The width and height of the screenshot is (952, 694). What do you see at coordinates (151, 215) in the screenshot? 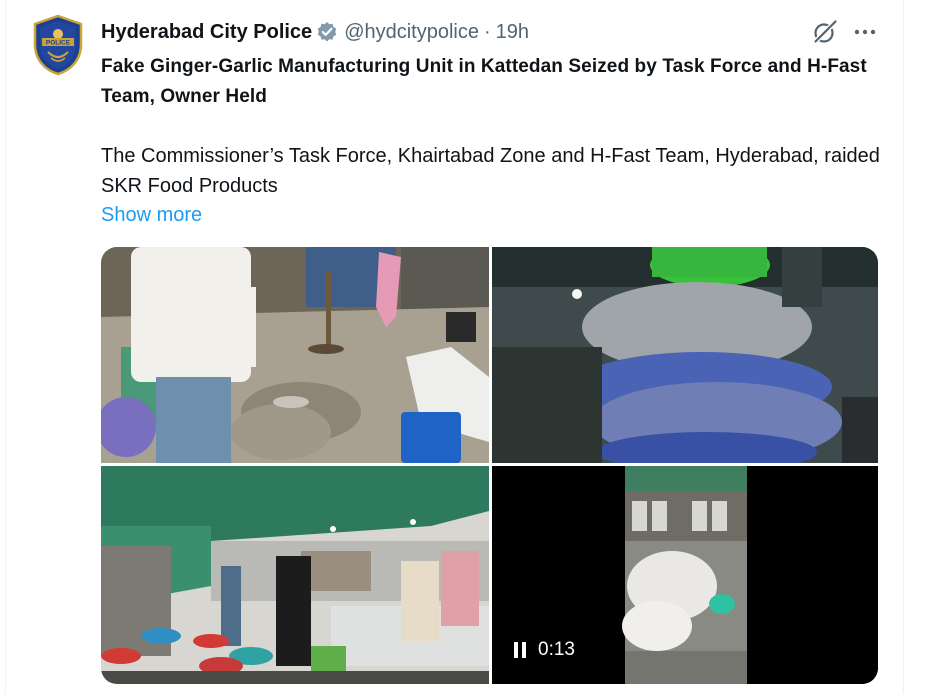
I see `show-more-link: Show more` at bounding box center [151, 215].